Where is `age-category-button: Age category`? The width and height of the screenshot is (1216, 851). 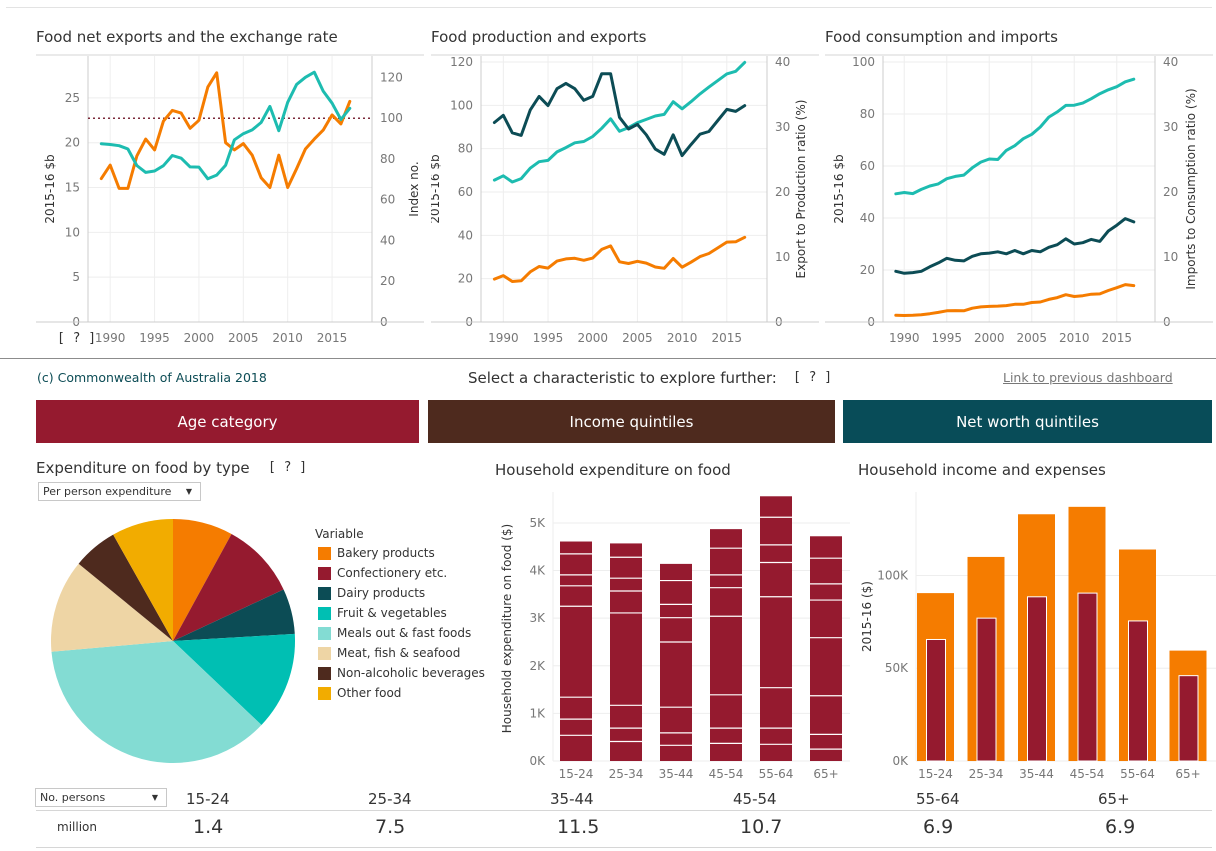 age-category-button: Age category is located at coordinates (227, 421).